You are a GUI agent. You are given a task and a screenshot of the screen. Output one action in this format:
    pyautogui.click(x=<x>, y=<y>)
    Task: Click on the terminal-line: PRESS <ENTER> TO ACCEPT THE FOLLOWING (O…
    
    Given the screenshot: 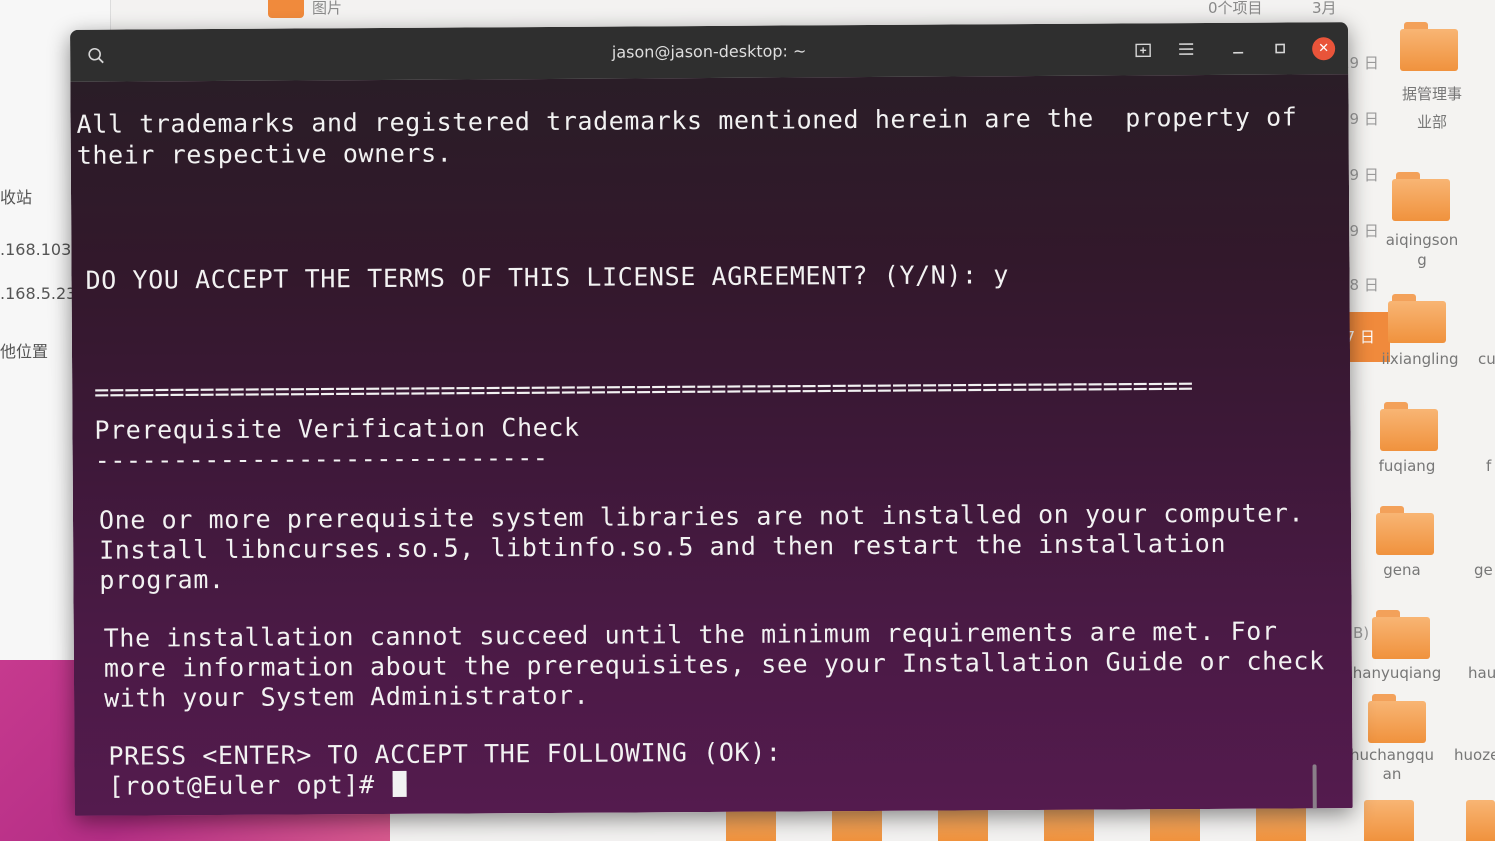 What is the action you would take?
    pyautogui.click(x=445, y=754)
    